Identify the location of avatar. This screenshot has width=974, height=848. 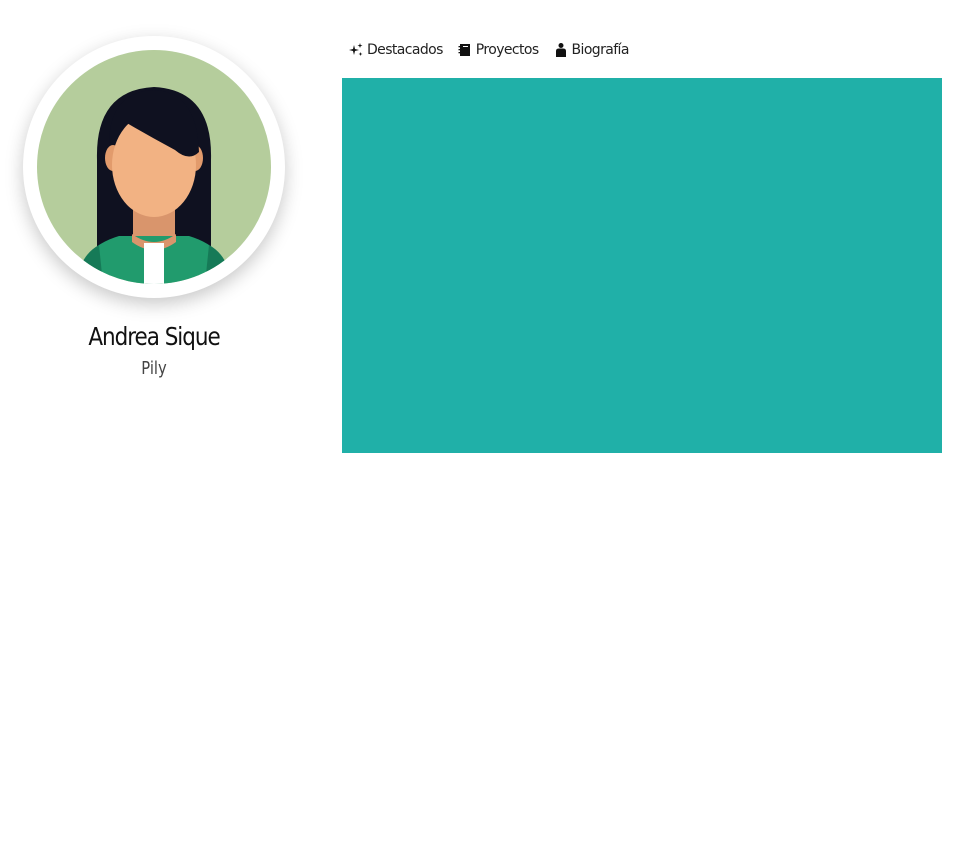
(154, 167).